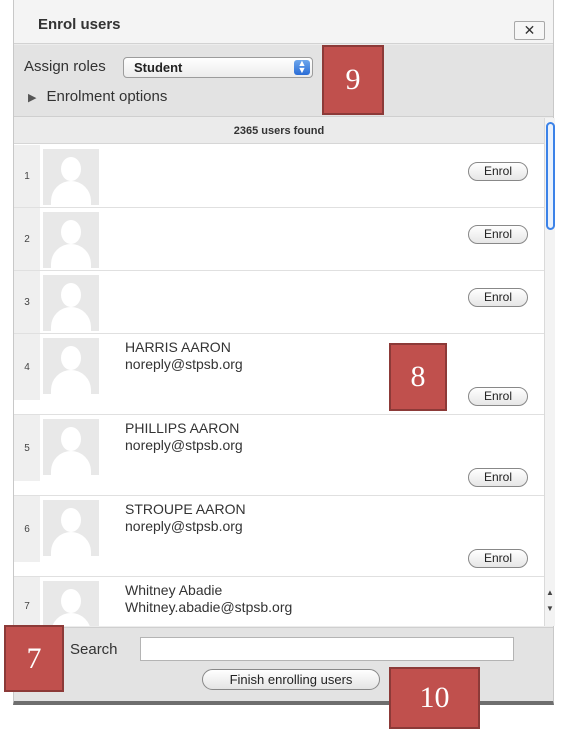 This screenshot has height=729, width=564. What do you see at coordinates (27, 529) in the screenshot?
I see `row-index: 6` at bounding box center [27, 529].